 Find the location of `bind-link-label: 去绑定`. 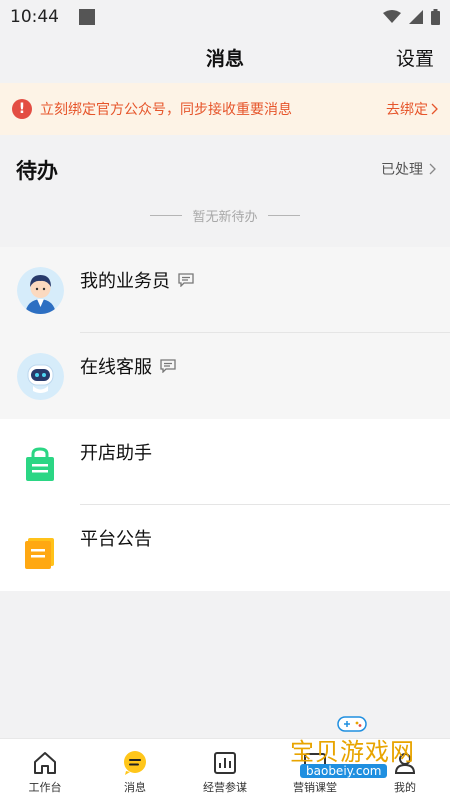

bind-link-label: 去绑定 is located at coordinates (407, 110).